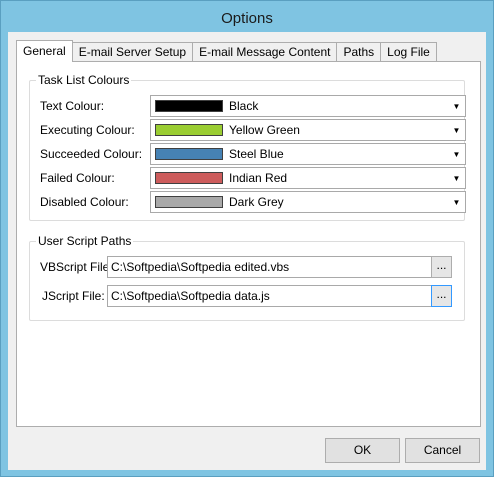 The image size is (494, 477). Describe the element at coordinates (189, 130) in the screenshot. I see `executing-colour-swatch` at that location.